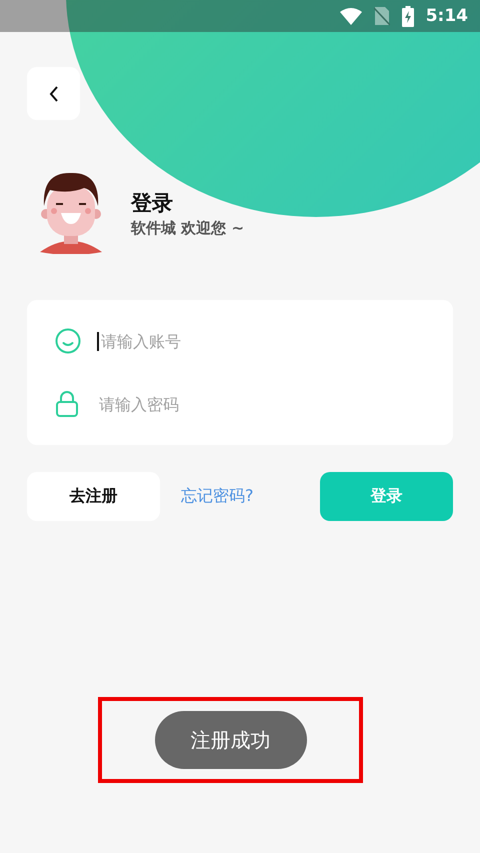 The image size is (480, 853). What do you see at coordinates (187, 228) in the screenshot?
I see `welcome-text: 软件城 欢迎您 ~` at bounding box center [187, 228].